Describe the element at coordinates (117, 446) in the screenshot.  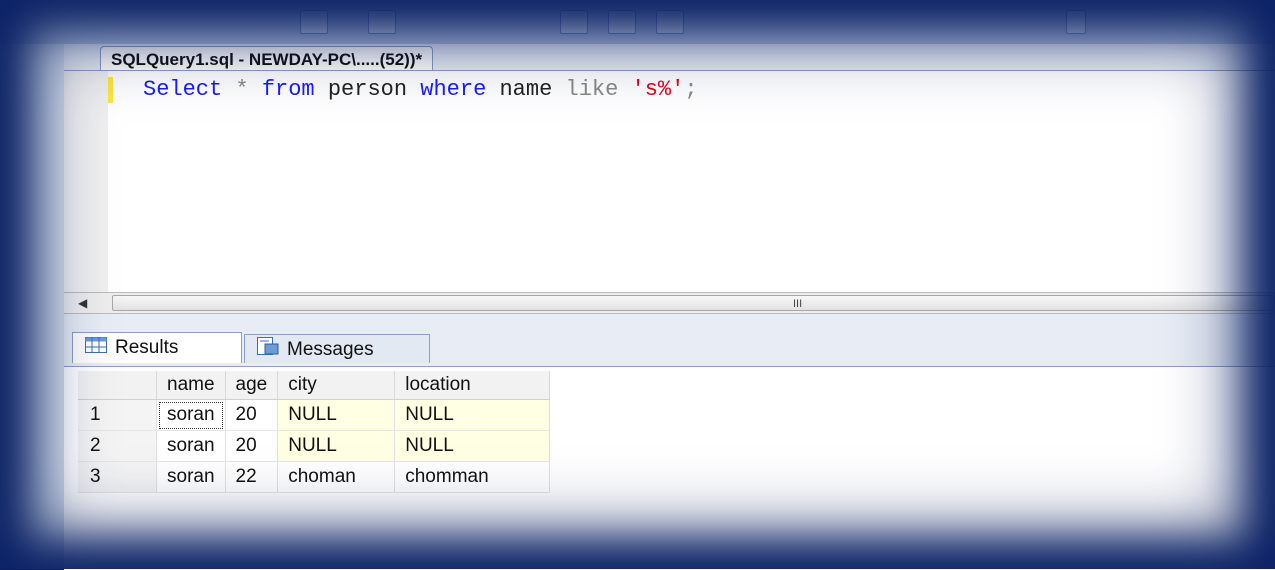
I see `row-number: 2` at that location.